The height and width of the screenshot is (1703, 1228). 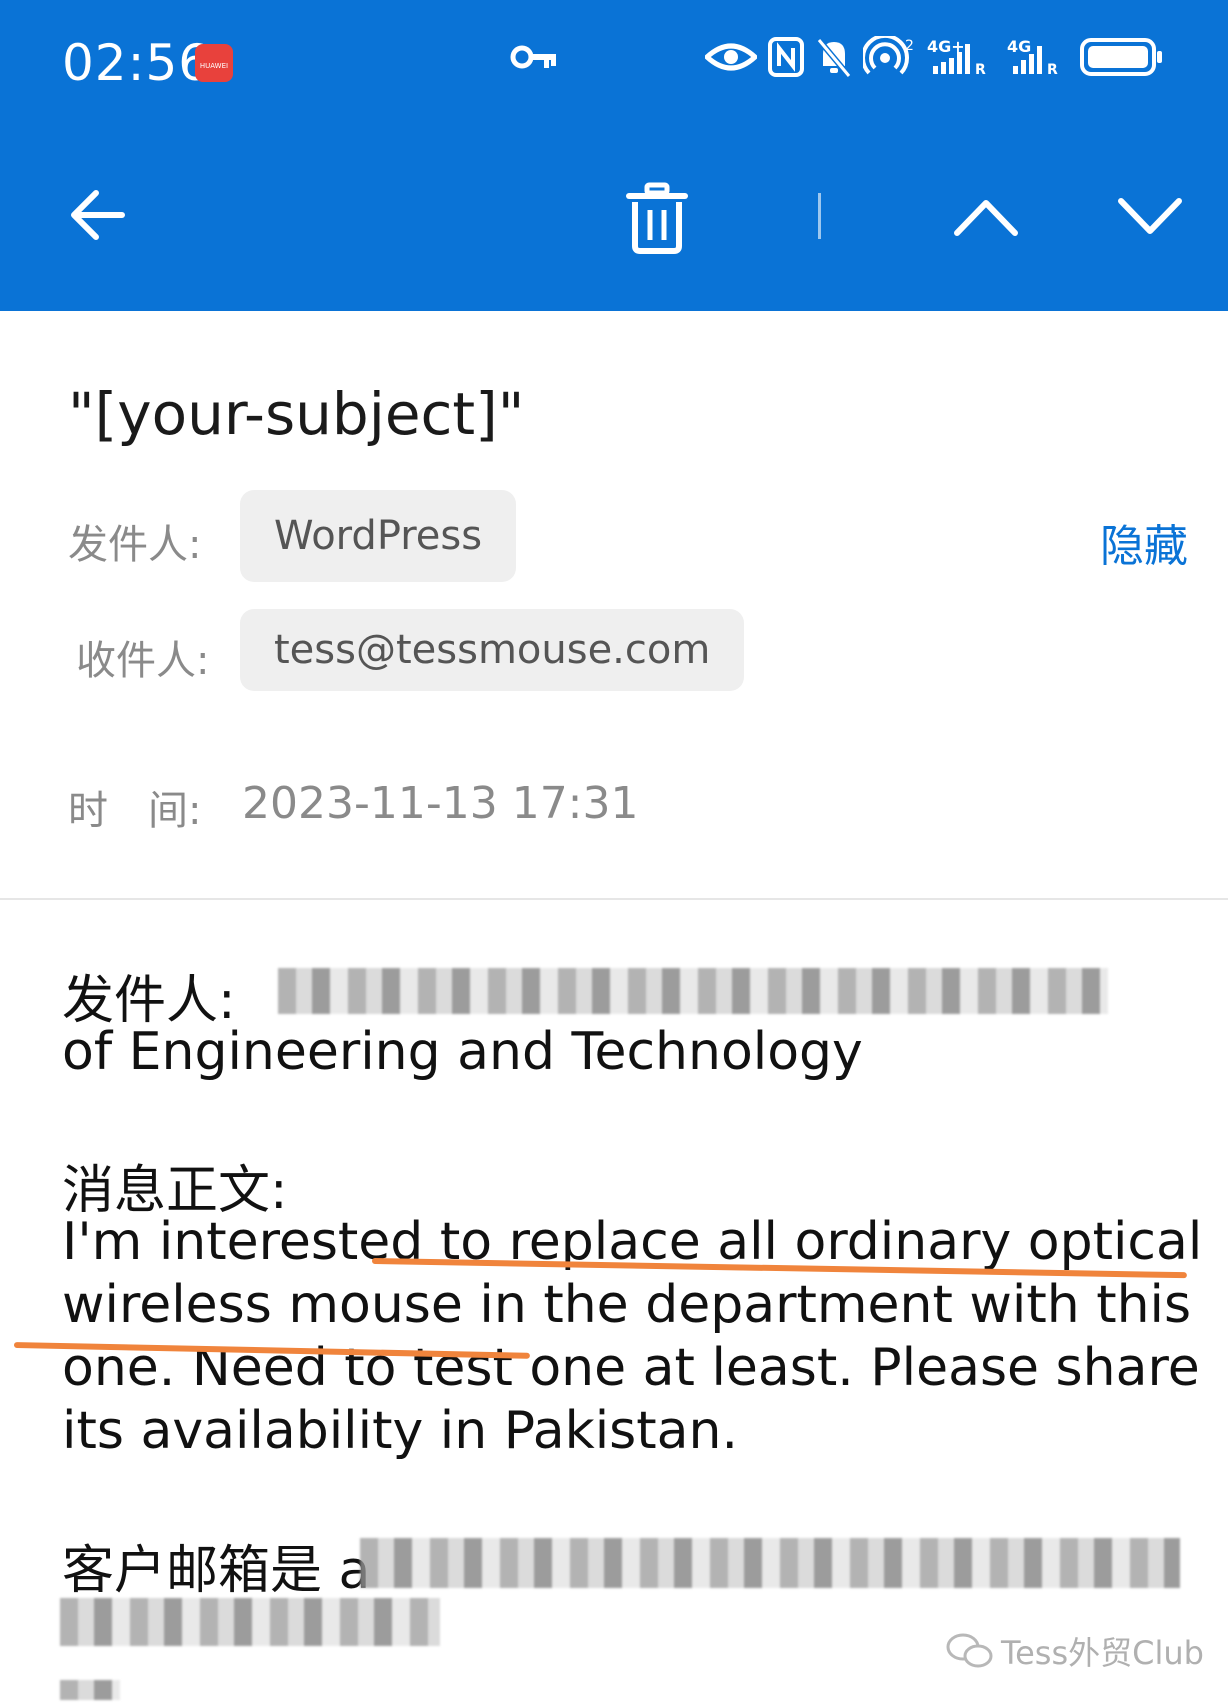 I want to click on trash-icon, so click(x=657, y=218).